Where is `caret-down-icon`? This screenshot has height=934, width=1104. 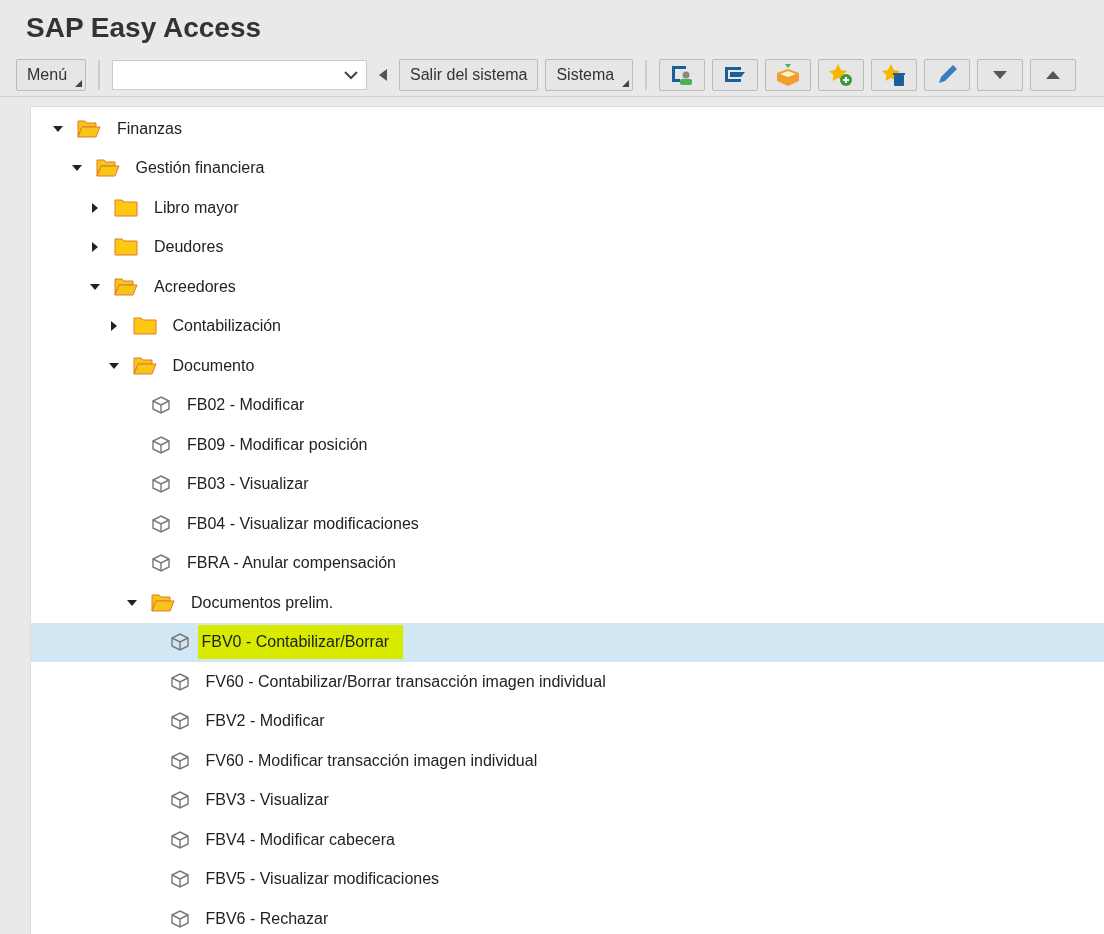
caret-down-icon is located at coordinates (1000, 75).